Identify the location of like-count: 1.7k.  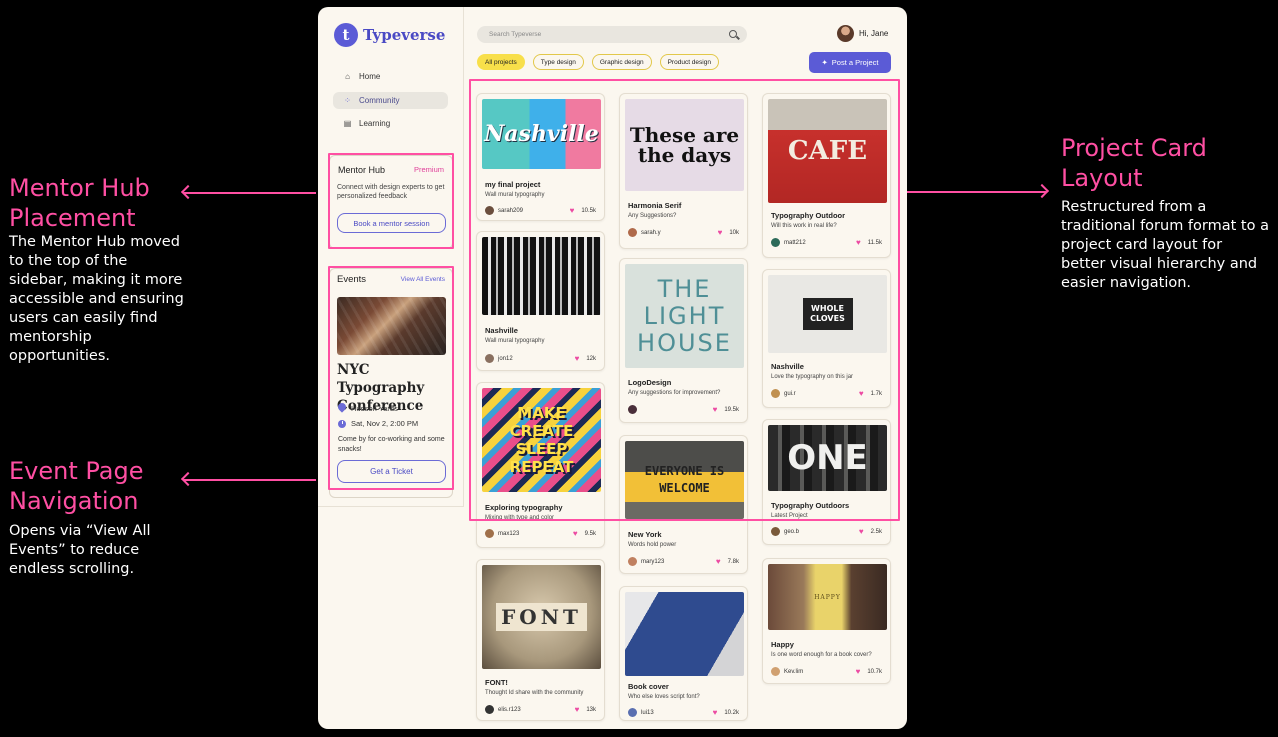
(876, 393).